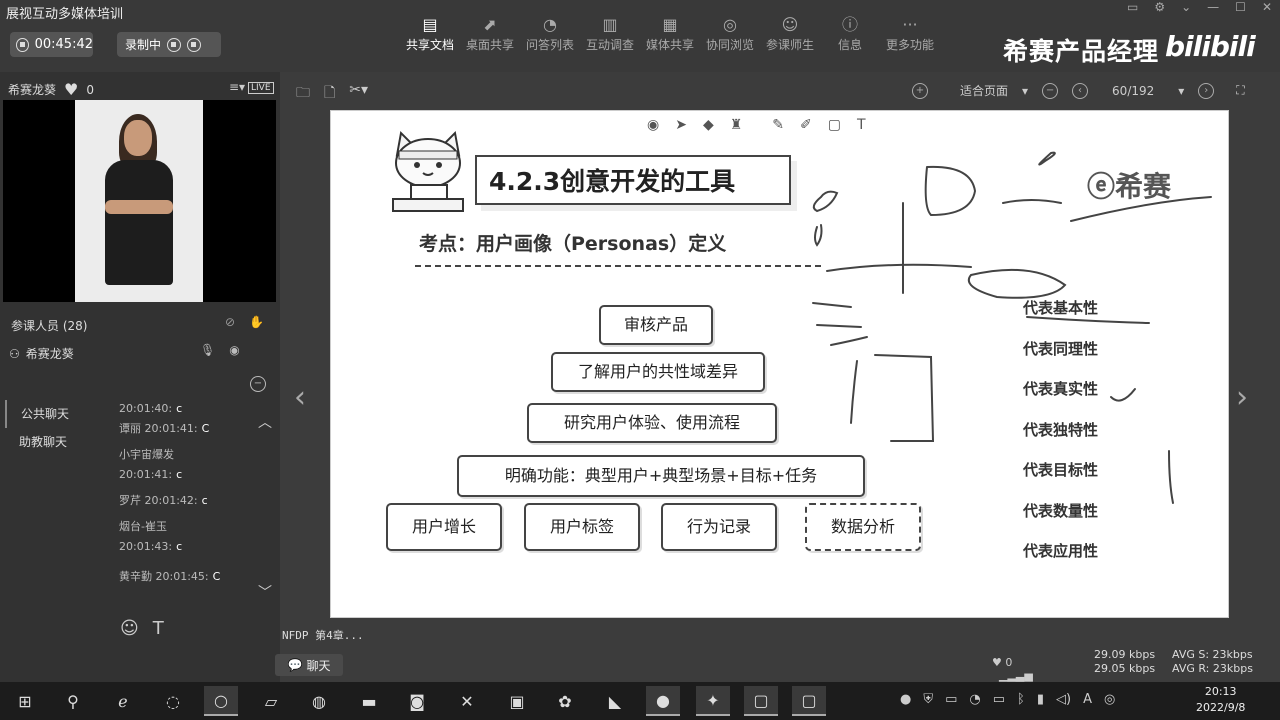 The height and width of the screenshot is (720, 1280). What do you see at coordinates (303, 94) in the screenshot?
I see `folder-icon: 🗀` at bounding box center [303, 94].